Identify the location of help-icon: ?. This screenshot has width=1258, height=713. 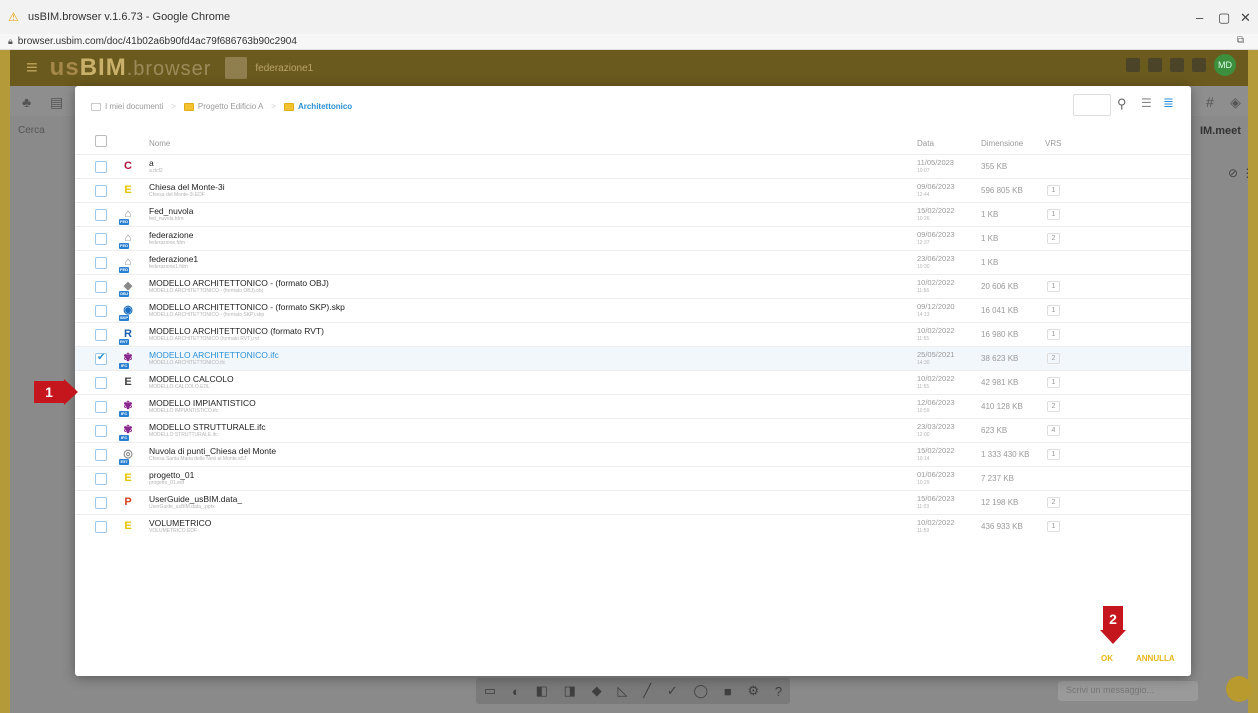
(778, 691).